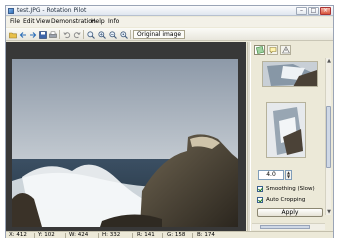 This screenshot has height=244, width=340. I want to click on menu-edit: Edit, so click(29, 22).